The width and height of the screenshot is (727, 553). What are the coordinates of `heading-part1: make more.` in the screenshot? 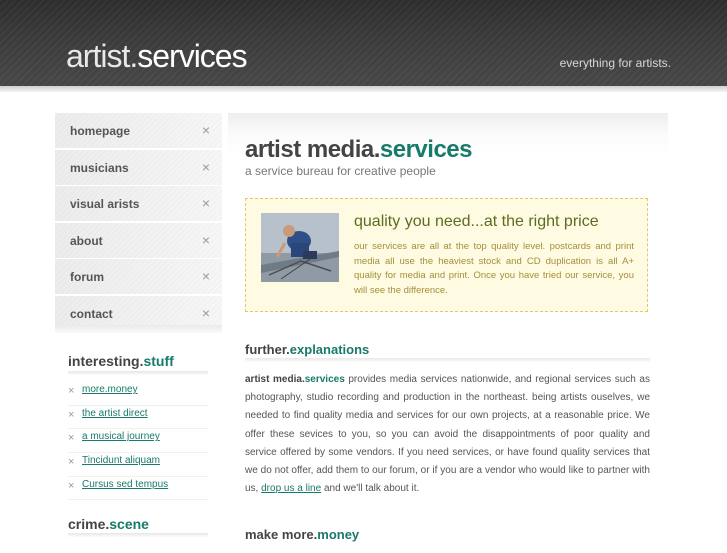 It's located at (281, 534).